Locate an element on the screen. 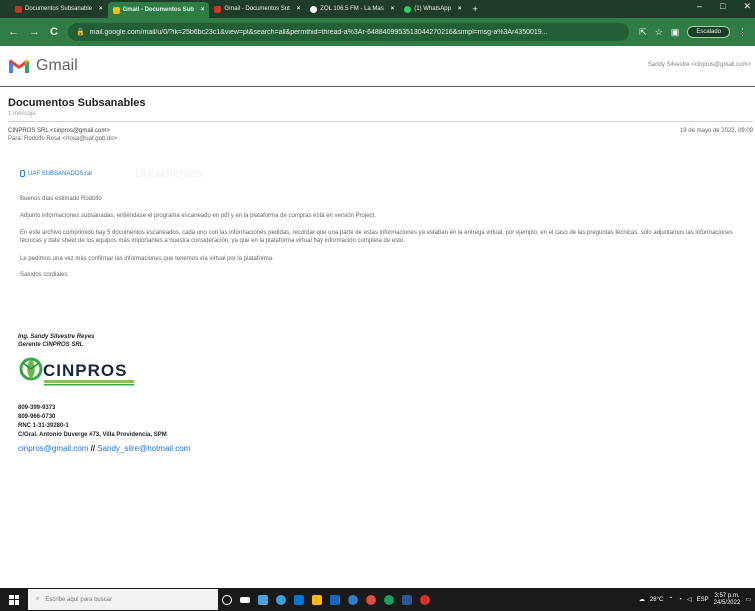 Image resolution: width=755 pixels, height=611 pixels. email-recipient: Para: Rodolfo Rosa <rrosa@uaf.gob.do> is located at coordinates (63, 139).